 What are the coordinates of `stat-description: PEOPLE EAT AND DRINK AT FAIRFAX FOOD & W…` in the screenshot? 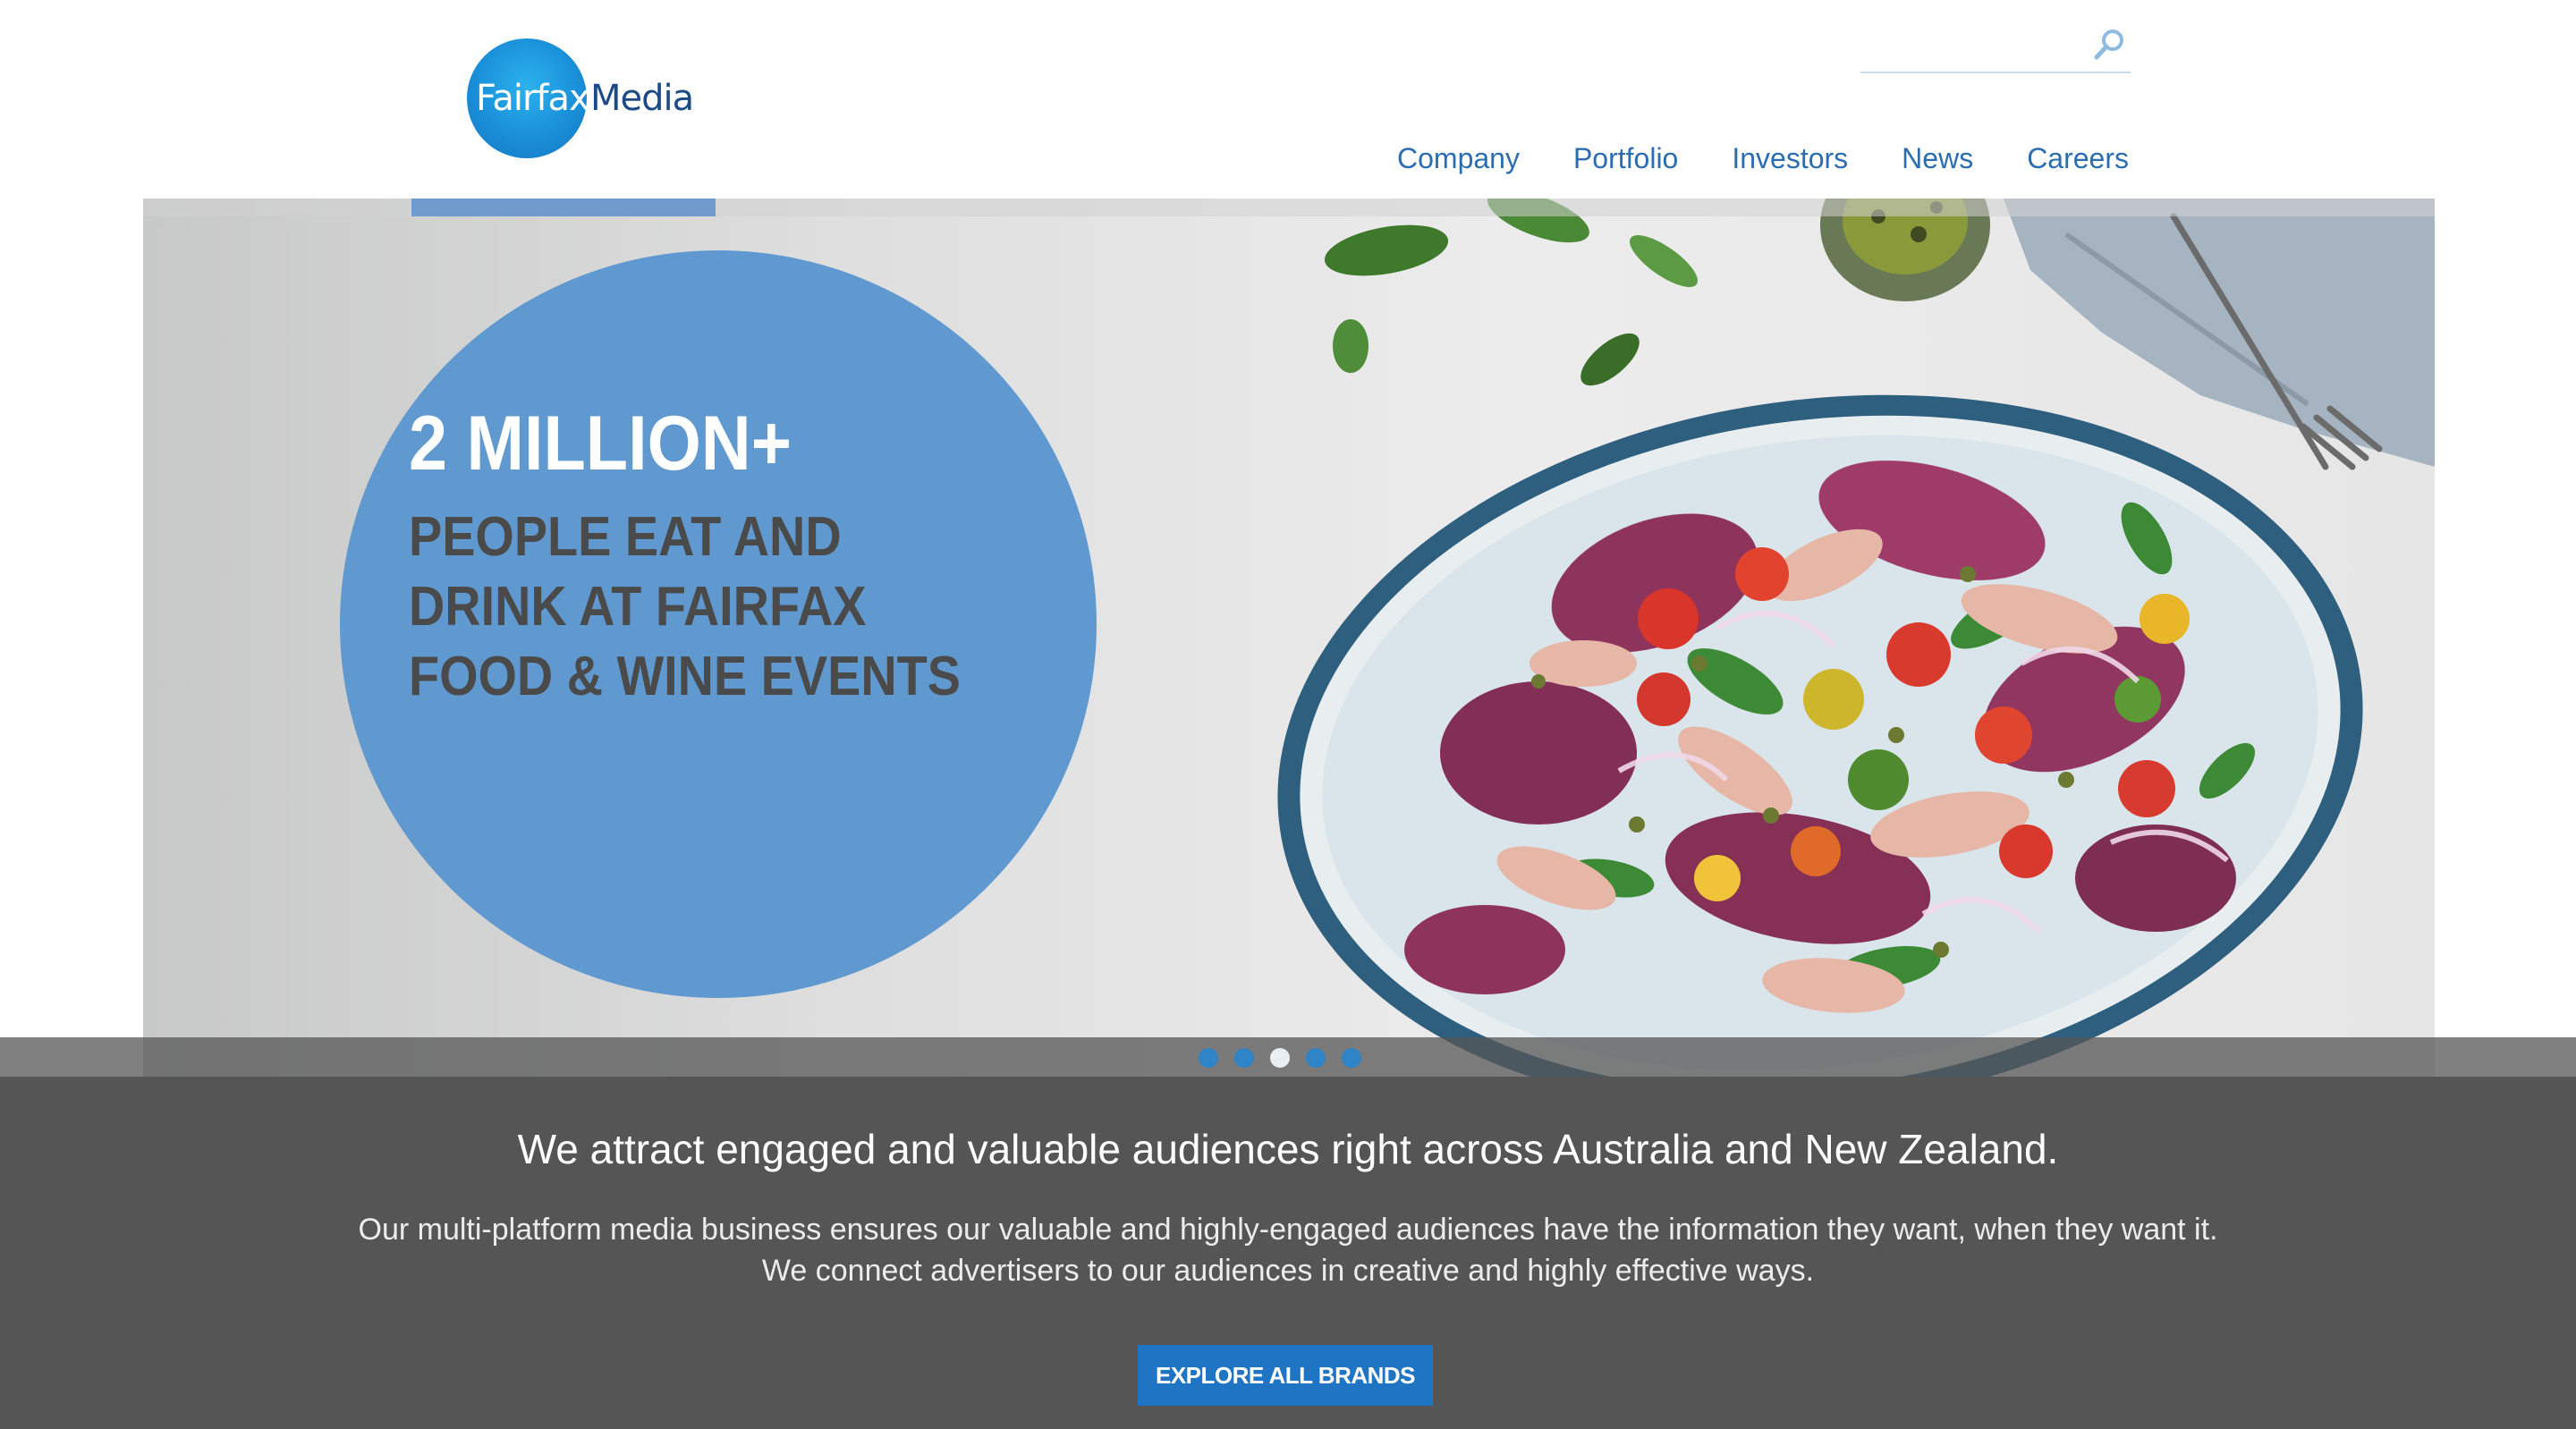 It's located at (685, 606).